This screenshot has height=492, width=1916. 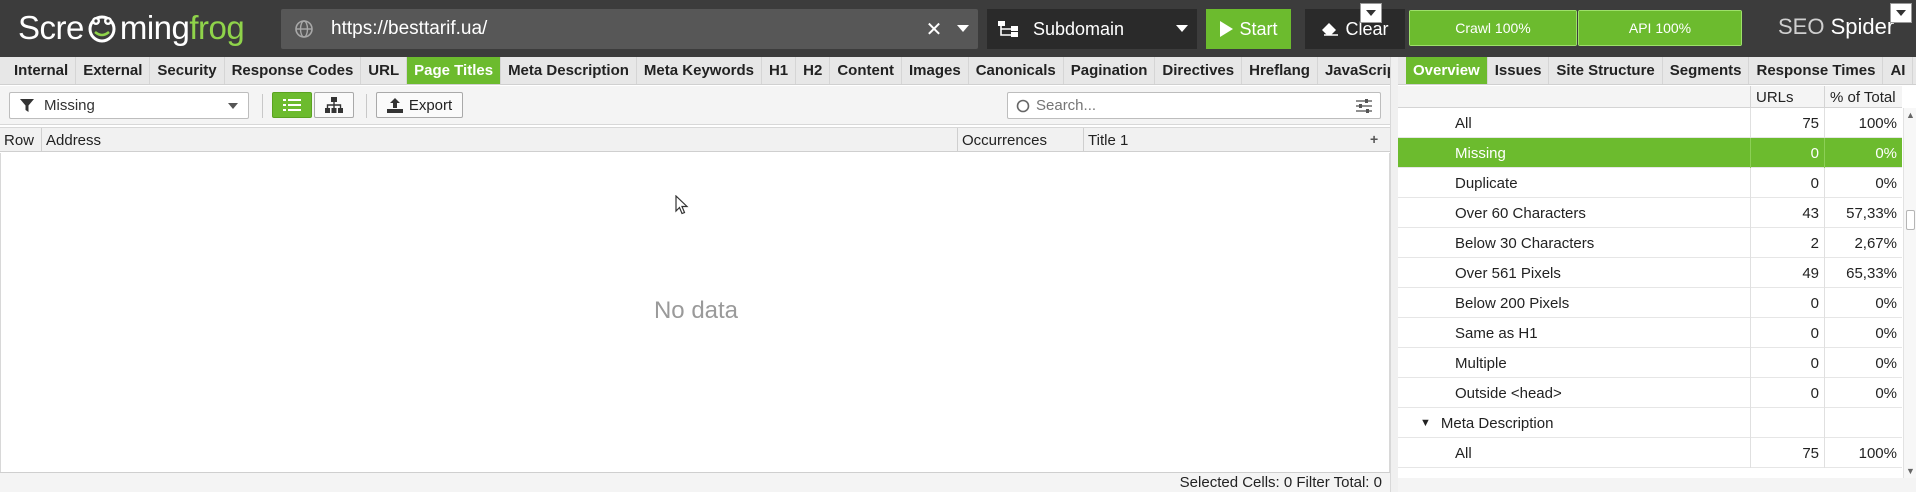 What do you see at coordinates (1280, 482) in the screenshot?
I see `selection-status: Selected Cells: 0 Filter Total: 0` at bounding box center [1280, 482].